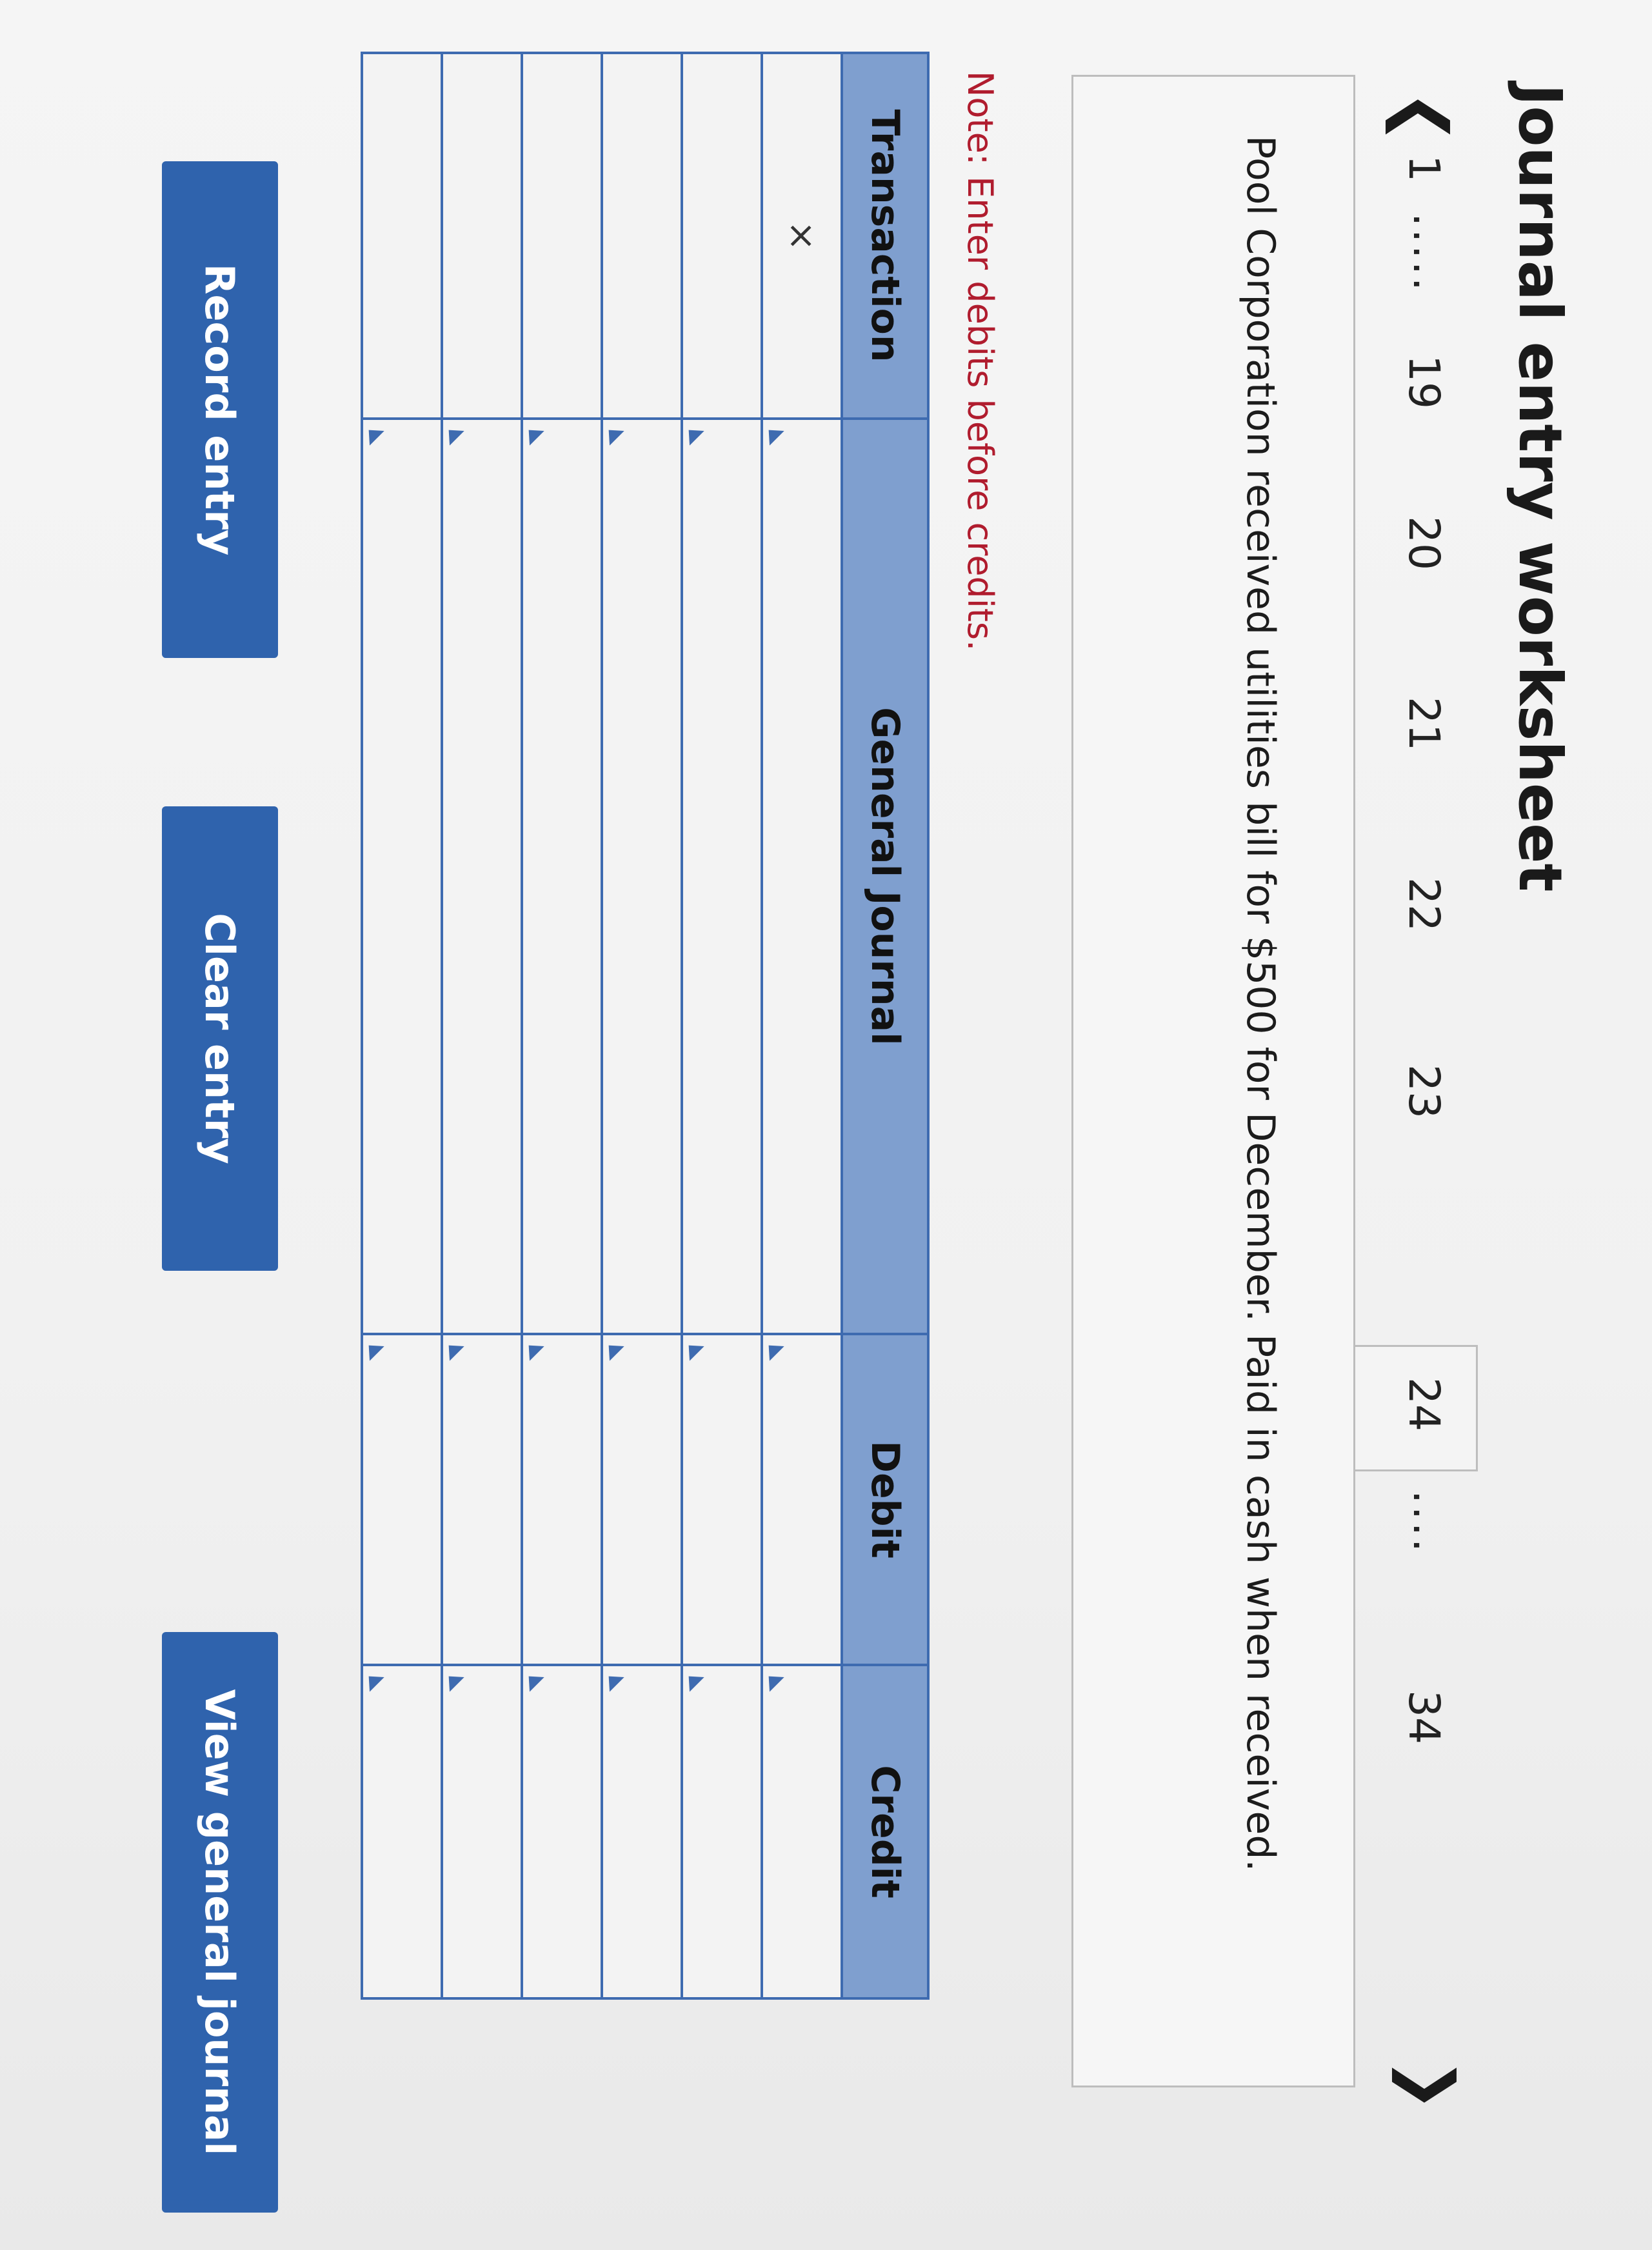 This screenshot has width=1652, height=2250. I want to click on header-transaction: Transaction, so click(885, 236).